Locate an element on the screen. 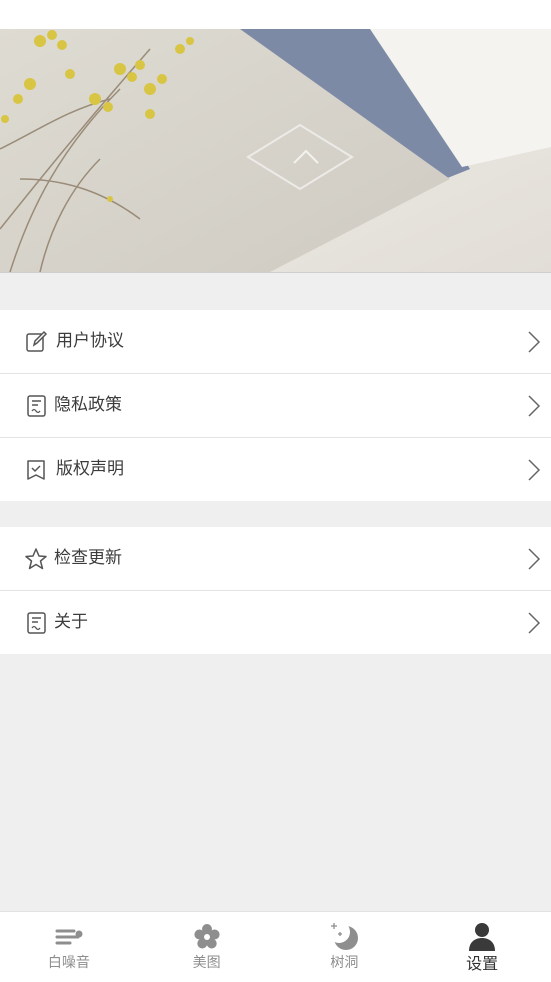 The width and height of the screenshot is (551, 982). privacy-policy-label: 隐私政策 is located at coordinates (88, 405).